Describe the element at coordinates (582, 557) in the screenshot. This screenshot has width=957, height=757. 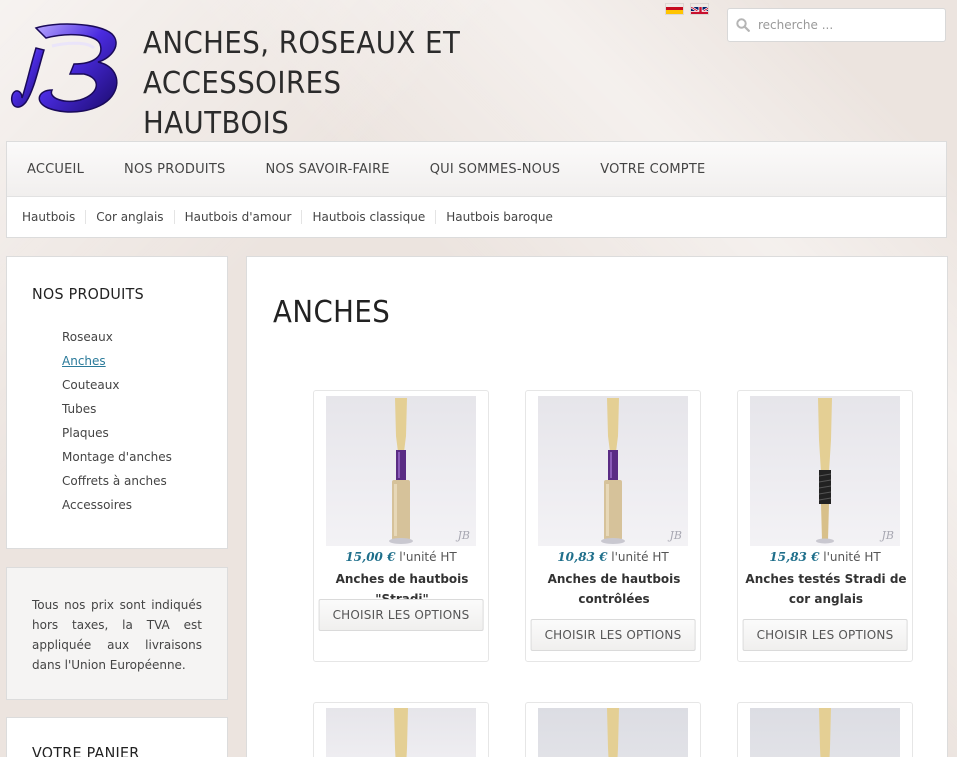
I see `price-amount: 10,83 €` at that location.